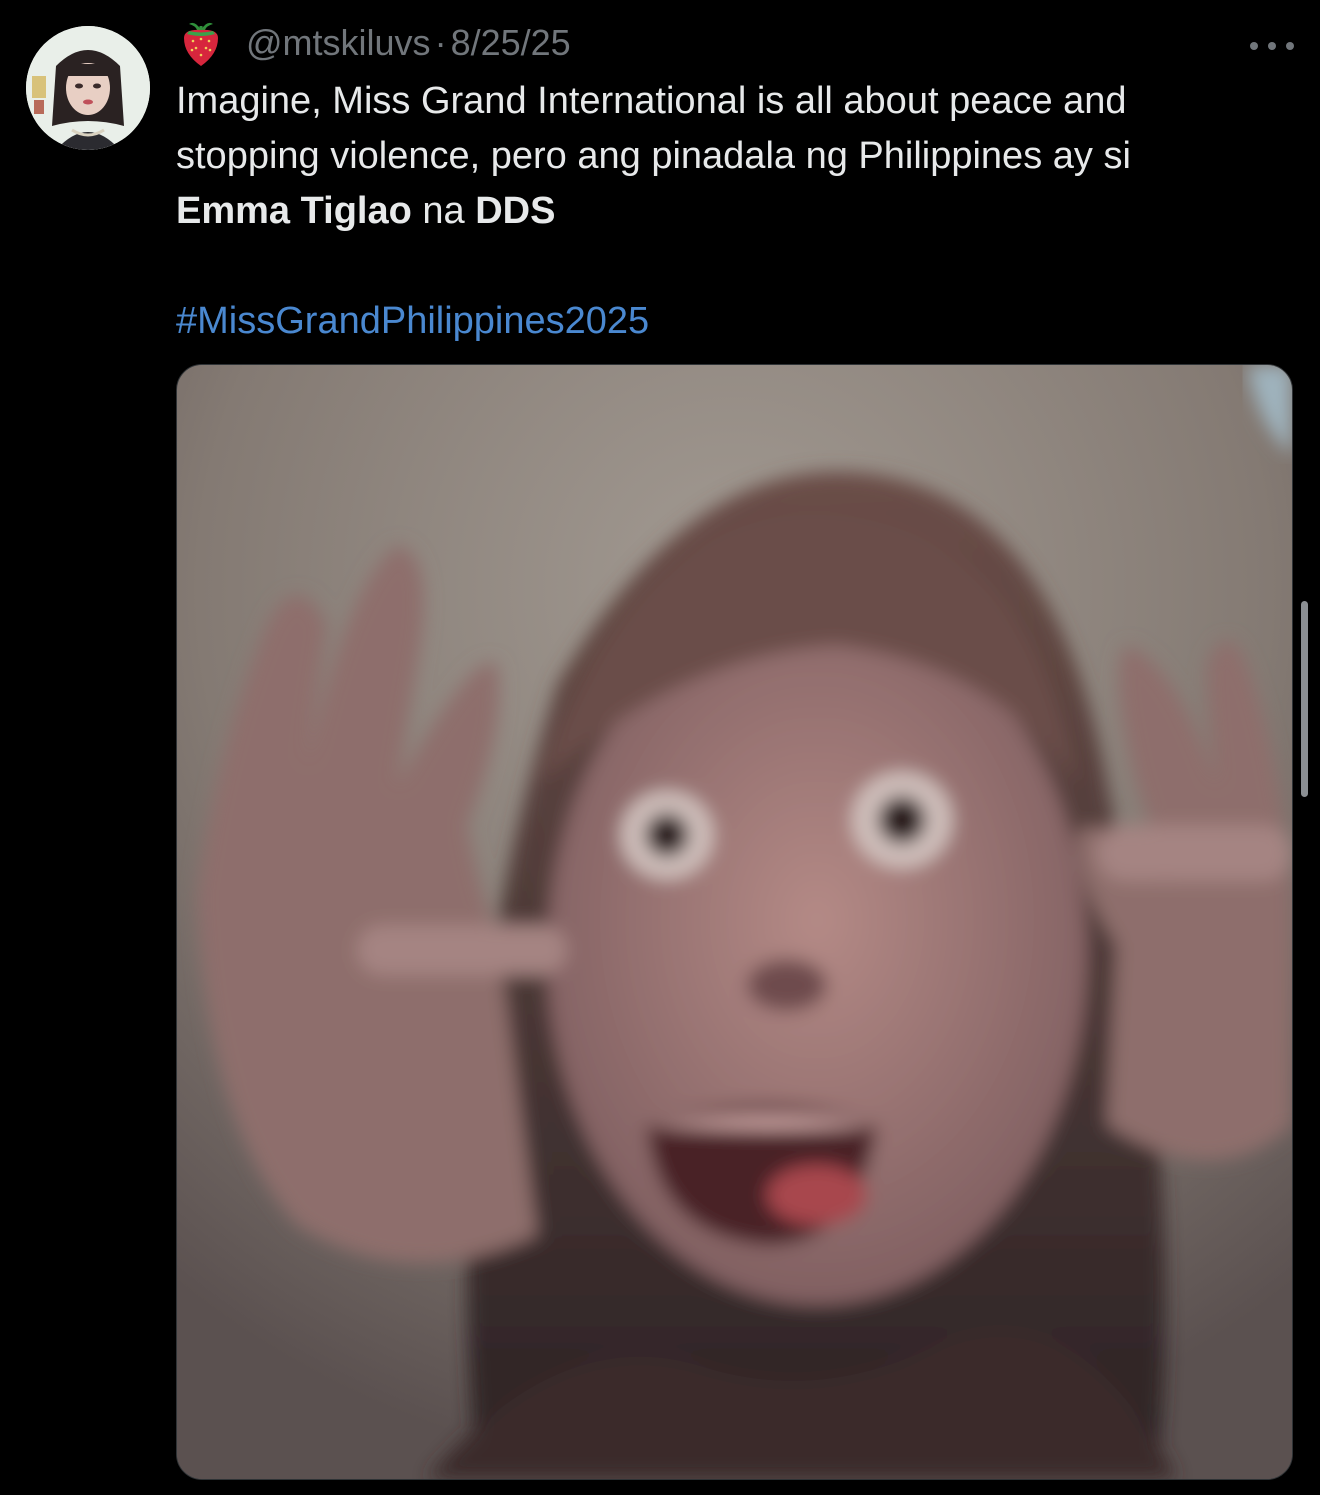  Describe the element at coordinates (338, 43) in the screenshot. I see `author-handle: @mtskiluvs` at that location.